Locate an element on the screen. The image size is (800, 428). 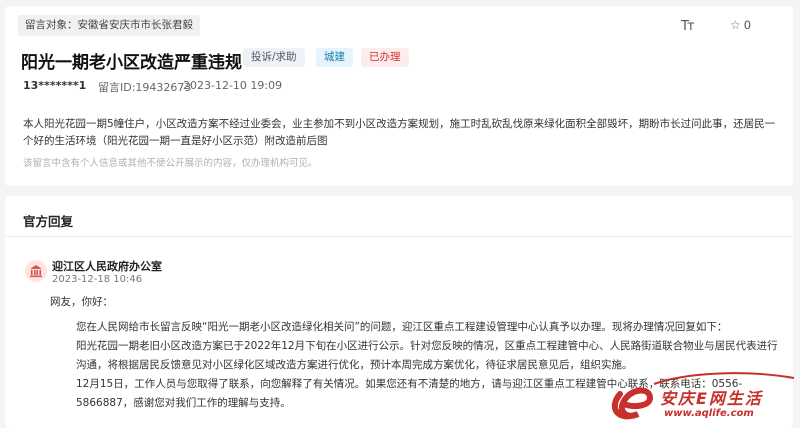
favorite-button: ☆ 0 is located at coordinates (740, 25).